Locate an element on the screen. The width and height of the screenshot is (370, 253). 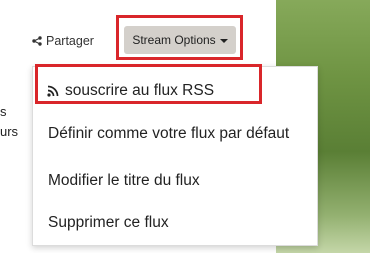
partial-text: s is located at coordinates (3, 111).